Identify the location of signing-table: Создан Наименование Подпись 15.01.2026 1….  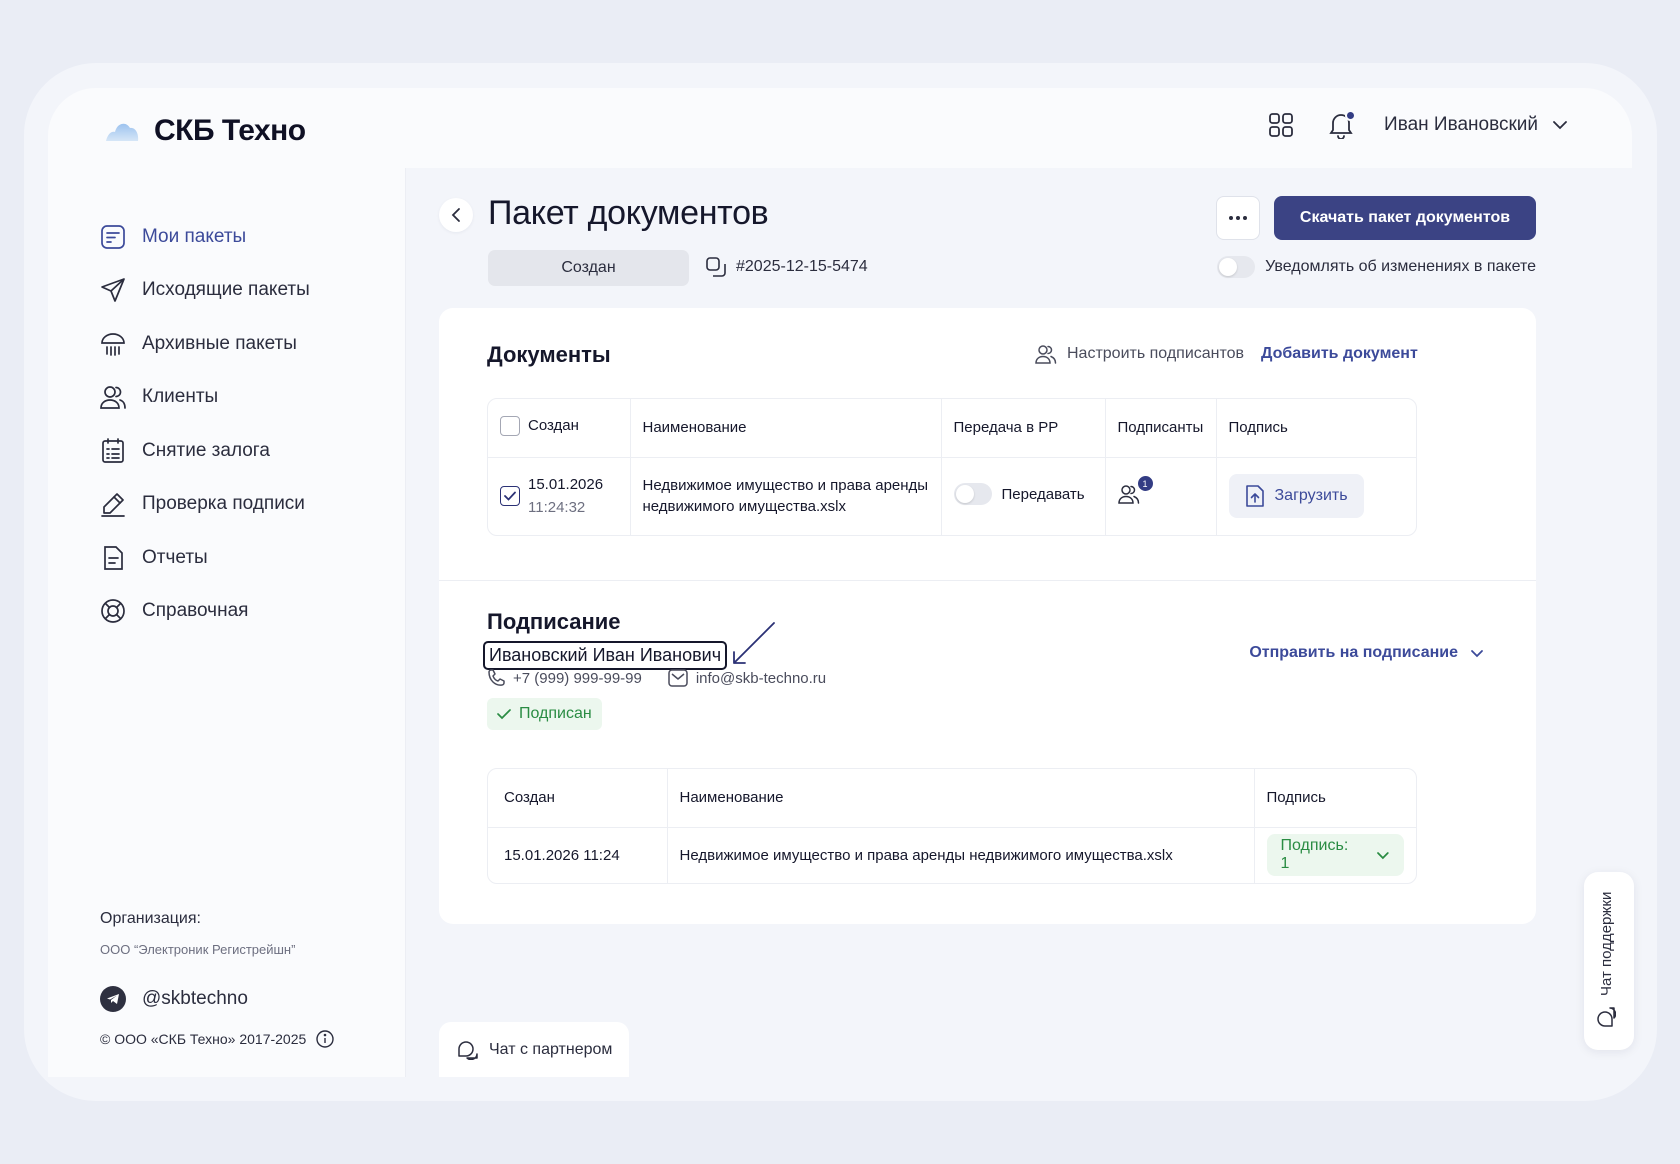
(952, 826).